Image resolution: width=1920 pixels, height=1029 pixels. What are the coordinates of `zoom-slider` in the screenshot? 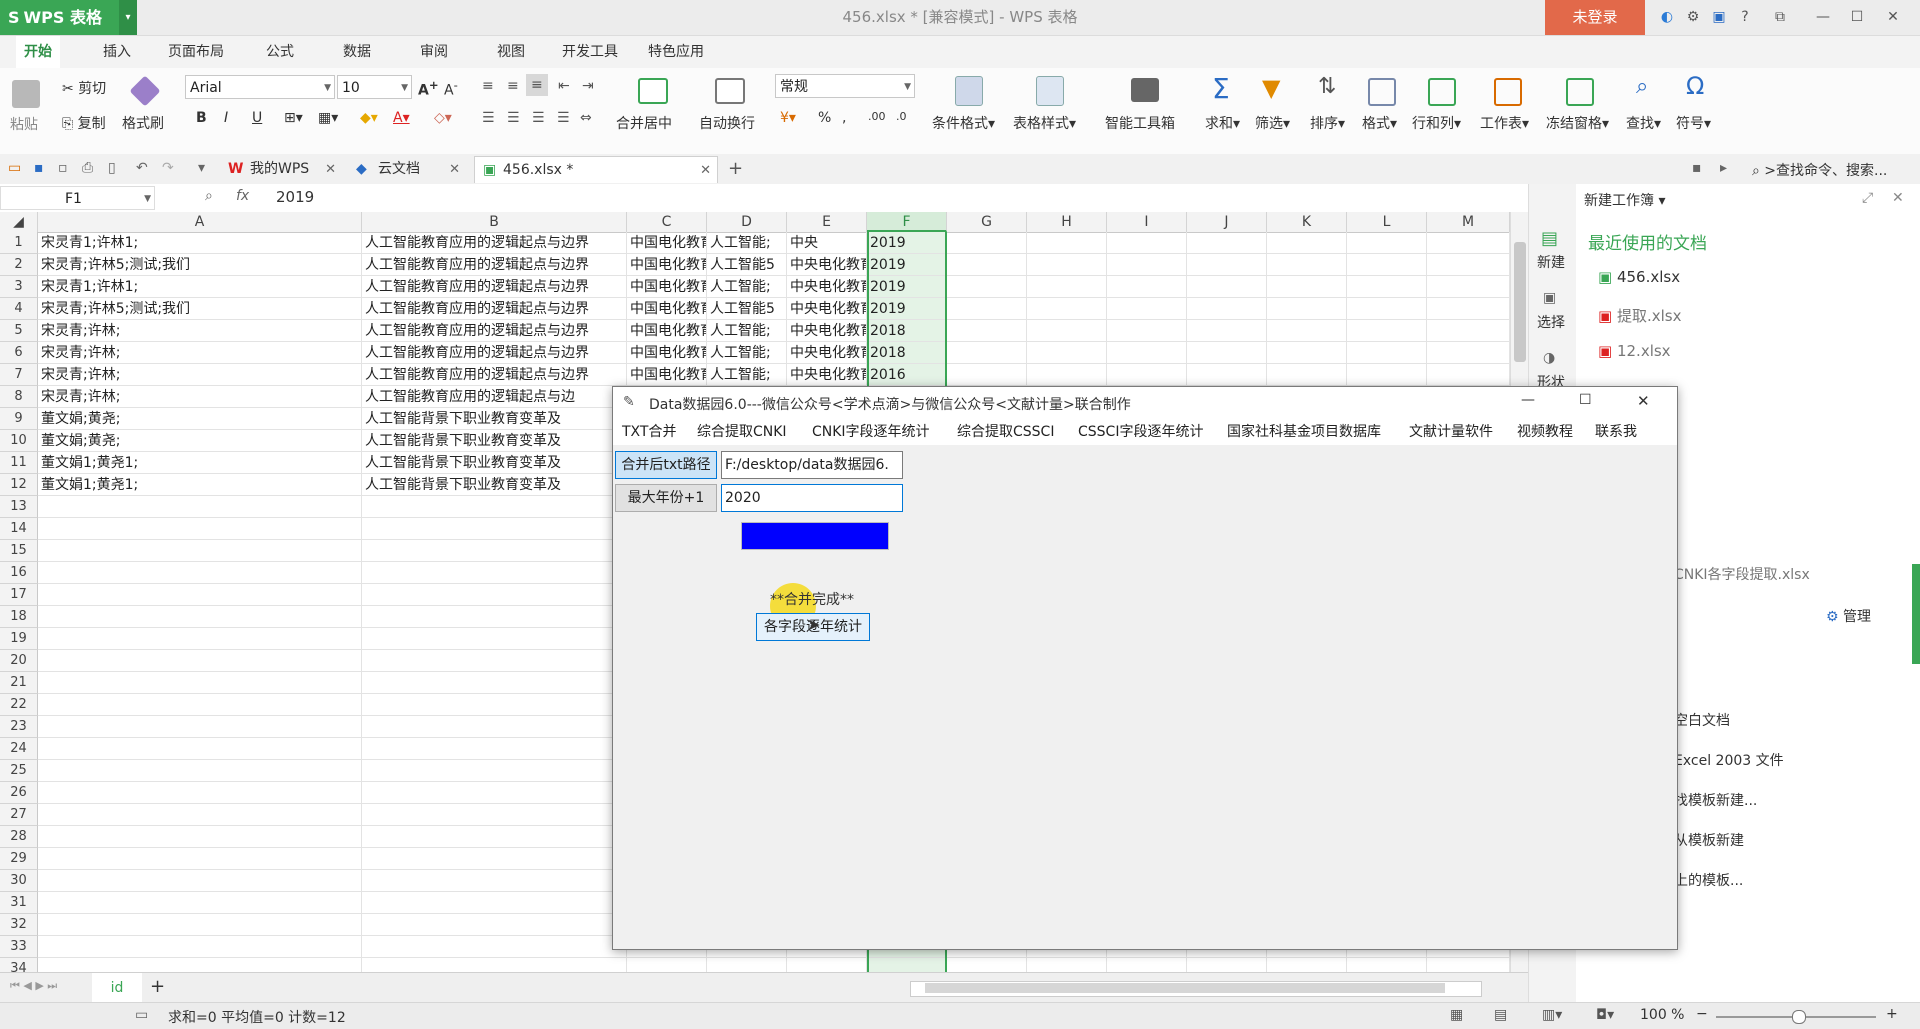 It's located at (1796, 1017).